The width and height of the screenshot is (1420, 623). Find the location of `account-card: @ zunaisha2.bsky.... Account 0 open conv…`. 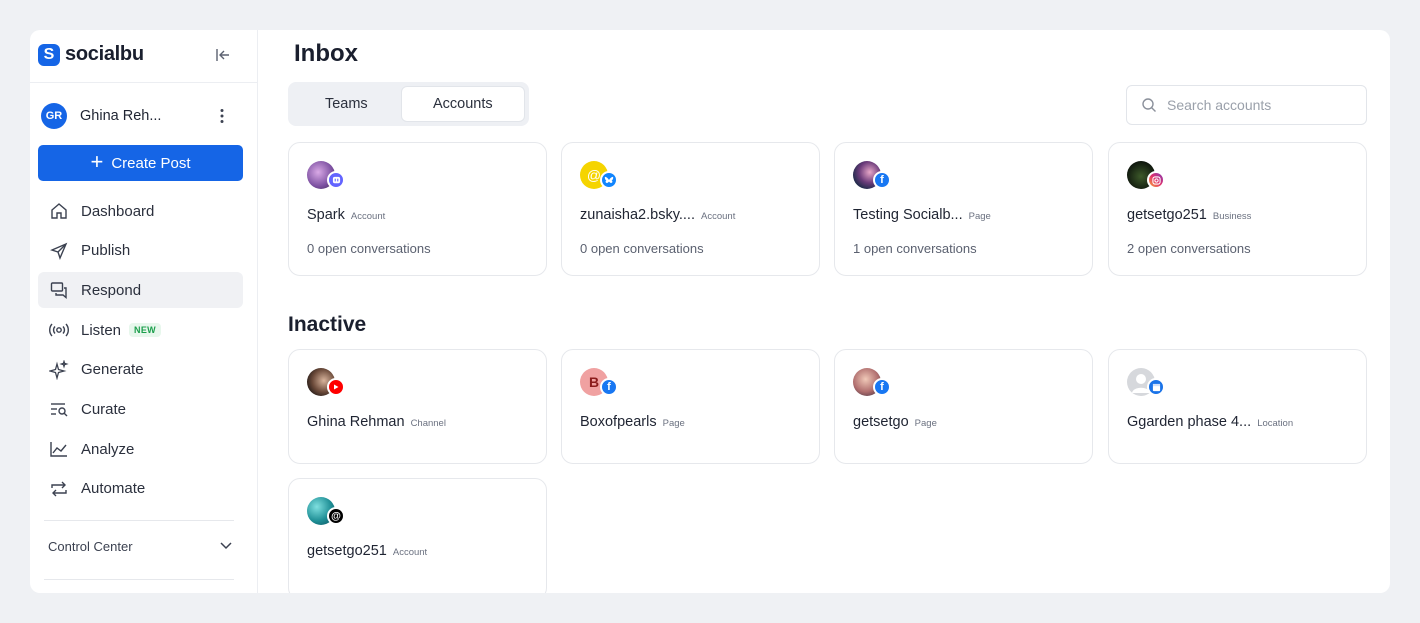

account-card: @ zunaisha2.bsky.... Account 0 open conv… is located at coordinates (690, 209).